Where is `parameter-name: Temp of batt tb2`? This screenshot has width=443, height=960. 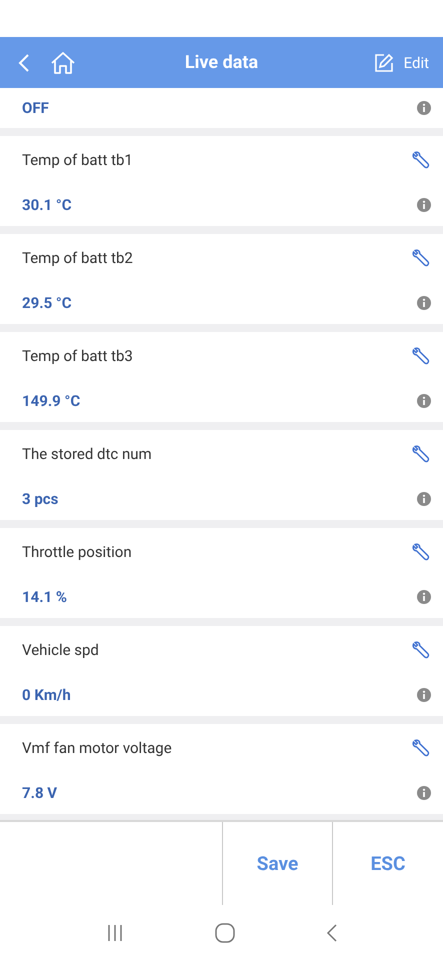 parameter-name: Temp of batt tb2 is located at coordinates (77, 258).